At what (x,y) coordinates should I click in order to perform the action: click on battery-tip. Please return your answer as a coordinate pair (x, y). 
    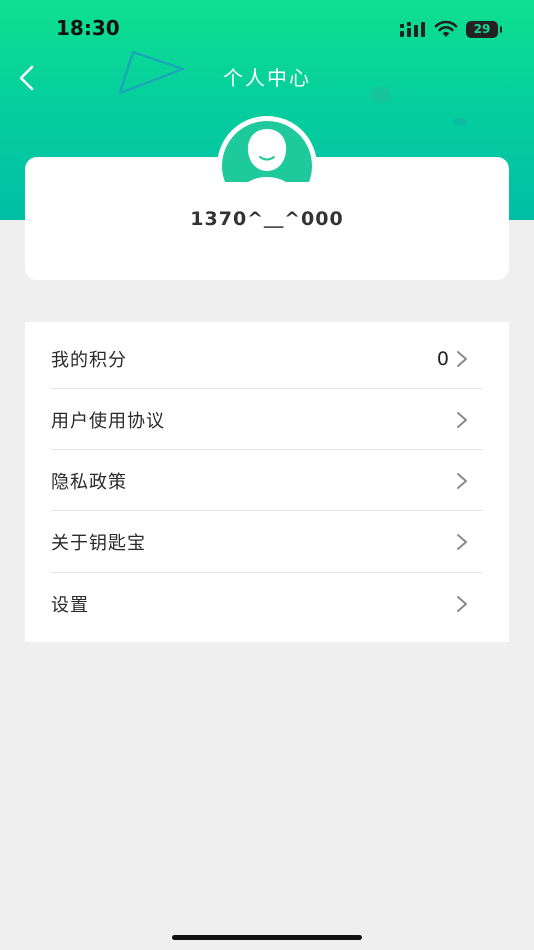
    Looking at the image, I should click on (501, 29).